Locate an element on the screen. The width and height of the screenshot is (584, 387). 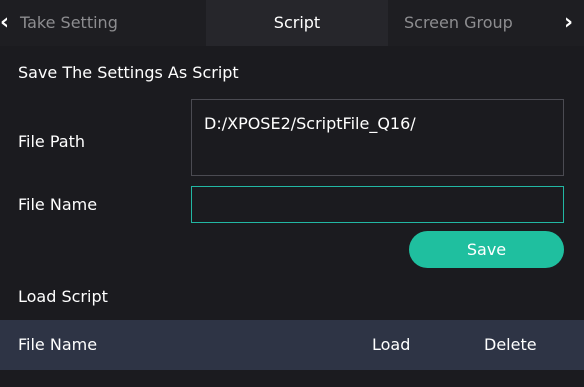
chevron-right-icon: › is located at coordinates (568, 23).